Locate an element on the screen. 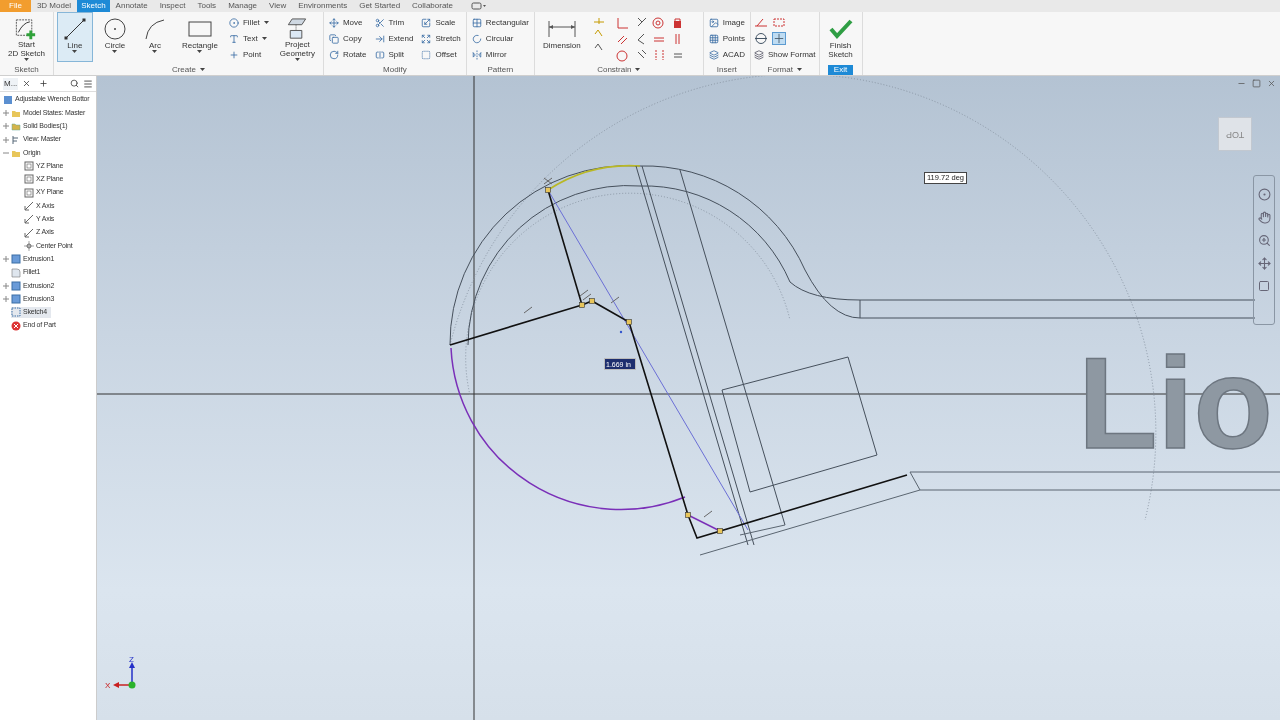 The height and width of the screenshot is (720, 1280). ribbon-tool-button: Mirror is located at coordinates (500, 54).